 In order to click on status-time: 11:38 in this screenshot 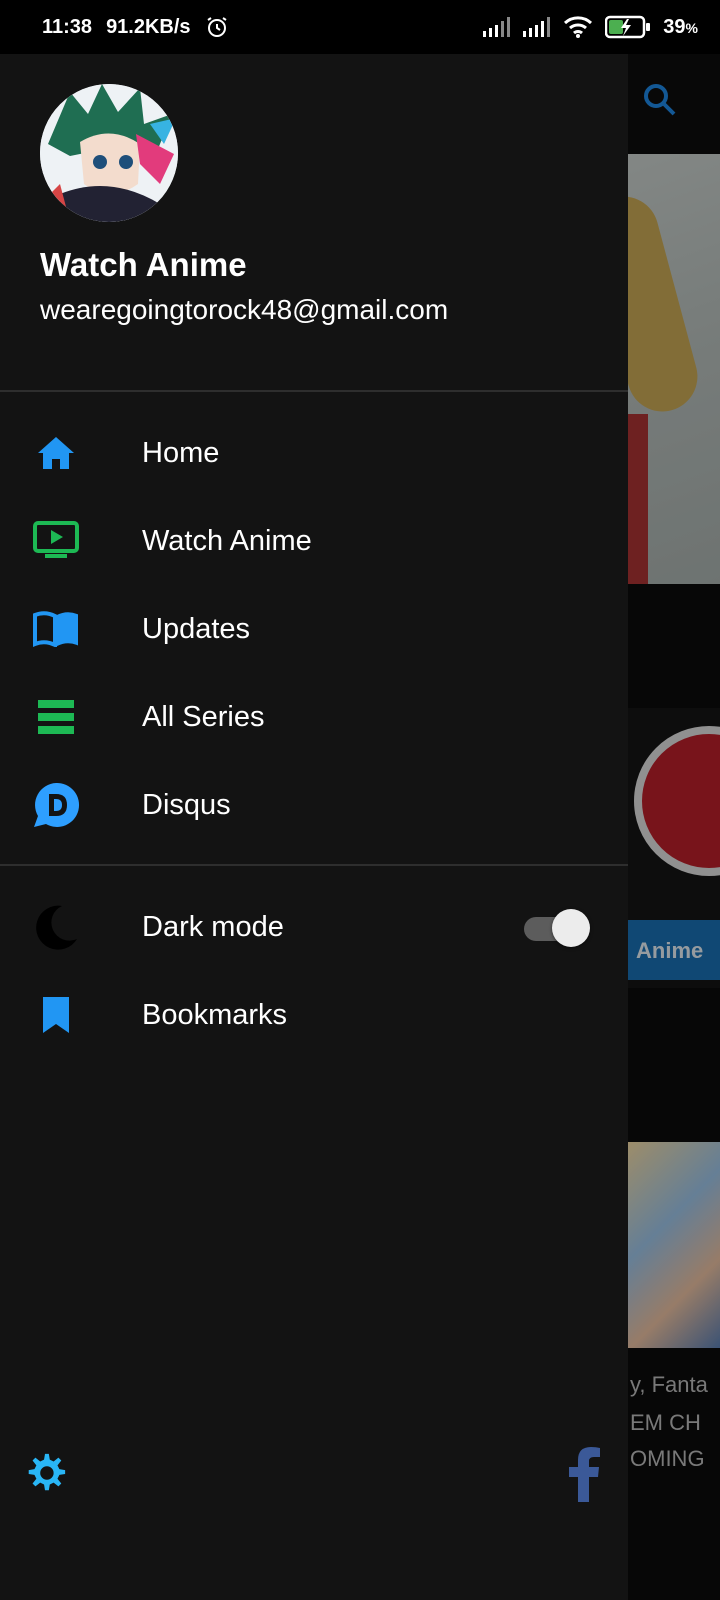, I will do `click(67, 26)`.